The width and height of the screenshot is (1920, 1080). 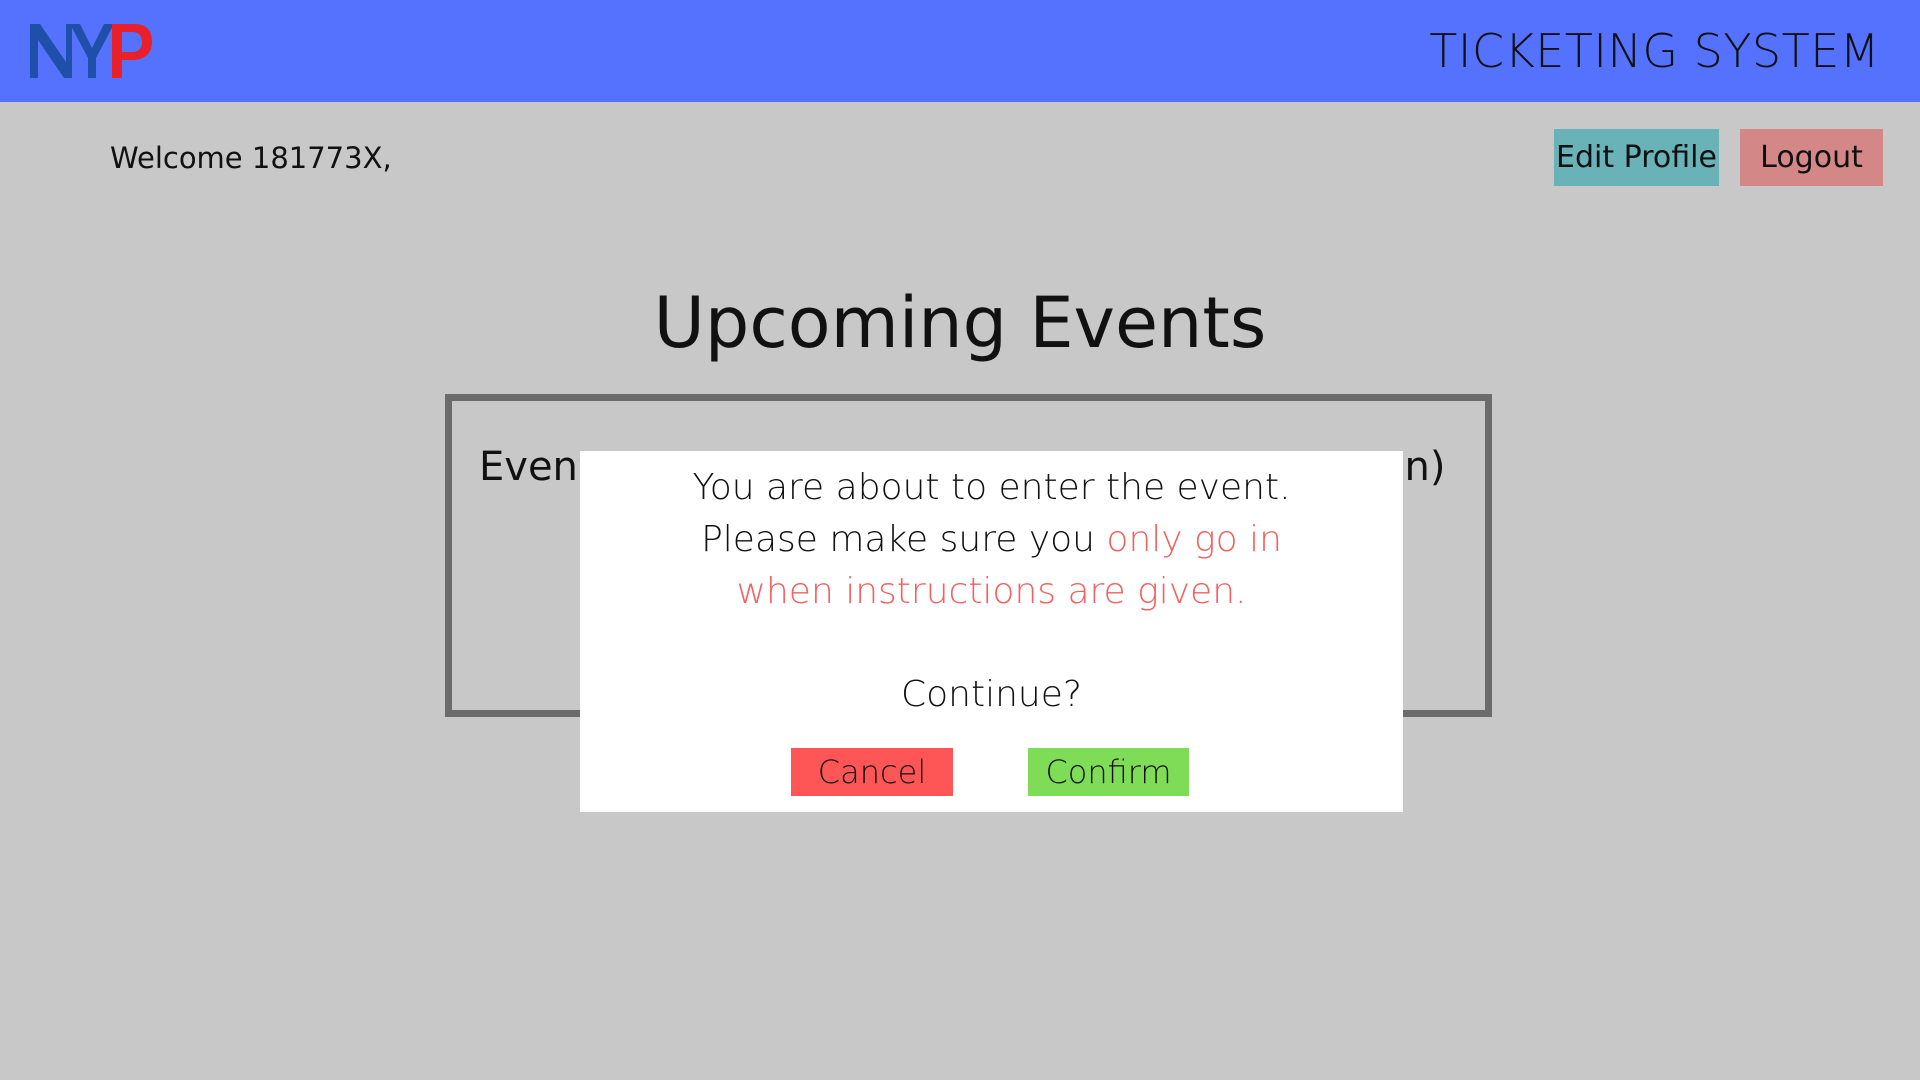 What do you see at coordinates (91, 51) in the screenshot?
I see `nyp-logo` at bounding box center [91, 51].